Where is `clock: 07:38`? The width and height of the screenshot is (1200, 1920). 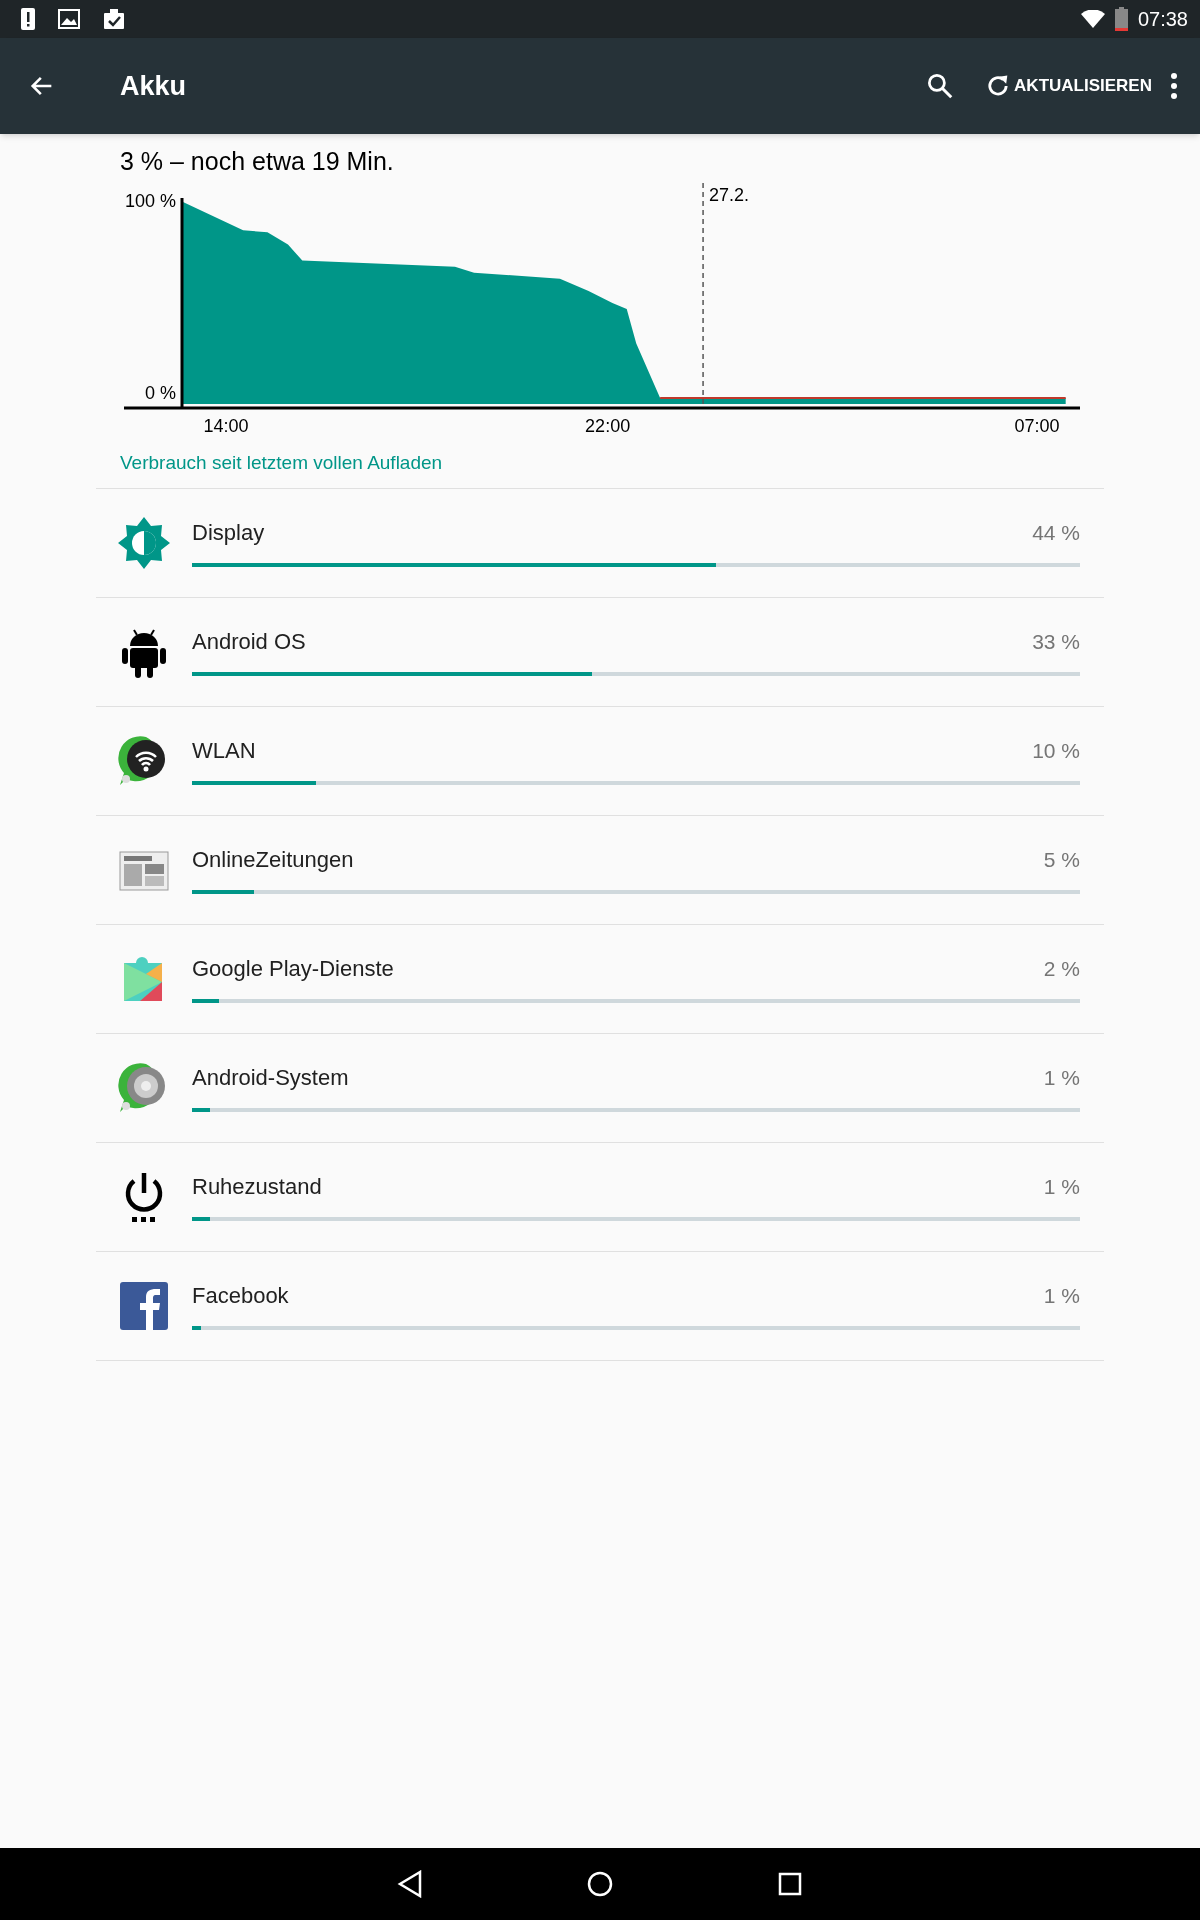 clock: 07:38 is located at coordinates (1162, 19).